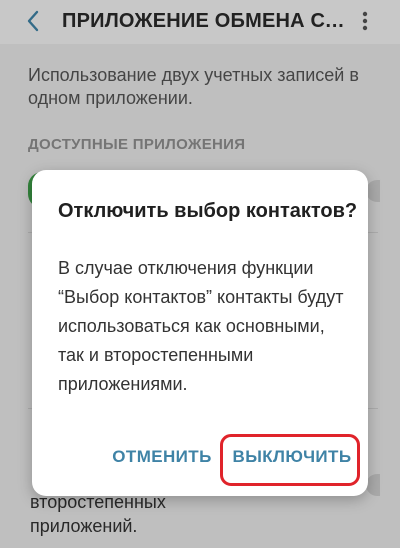 The image size is (400, 548). What do you see at coordinates (162, 457) in the screenshot?
I see `cancel-button: ОТМЕНИТЬ` at bounding box center [162, 457].